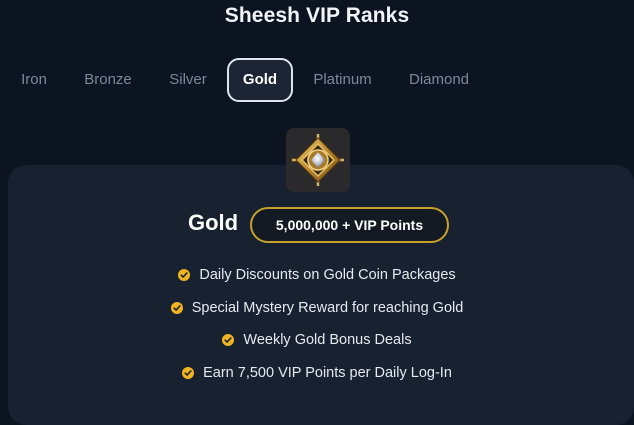 The width and height of the screenshot is (634, 425). What do you see at coordinates (317, 15) in the screenshot?
I see `page-title: Sheesh VIP Ranks` at bounding box center [317, 15].